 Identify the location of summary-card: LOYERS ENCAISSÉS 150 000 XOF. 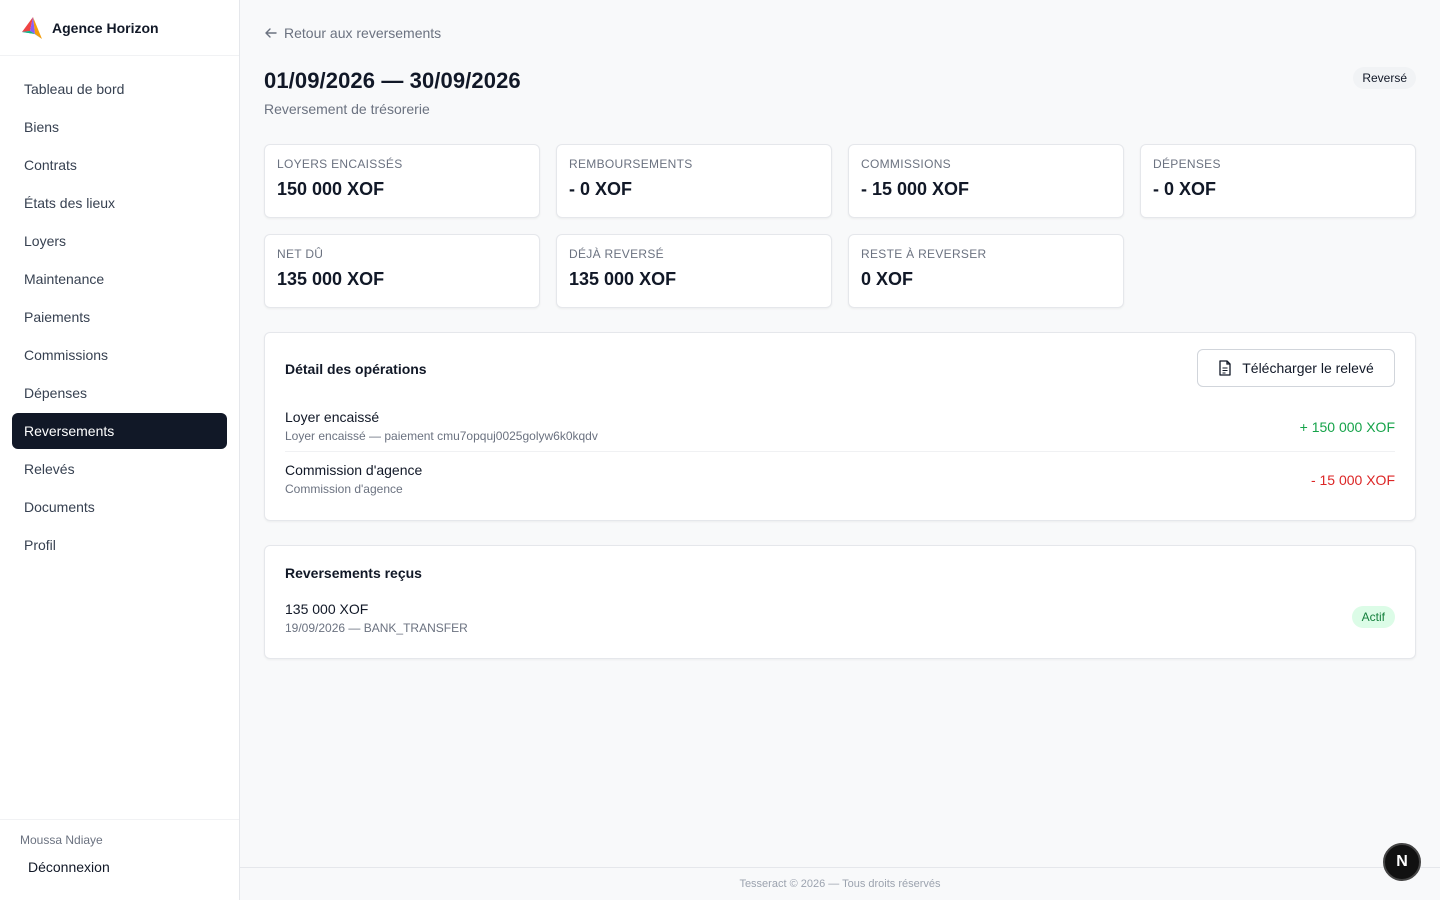
(402, 181).